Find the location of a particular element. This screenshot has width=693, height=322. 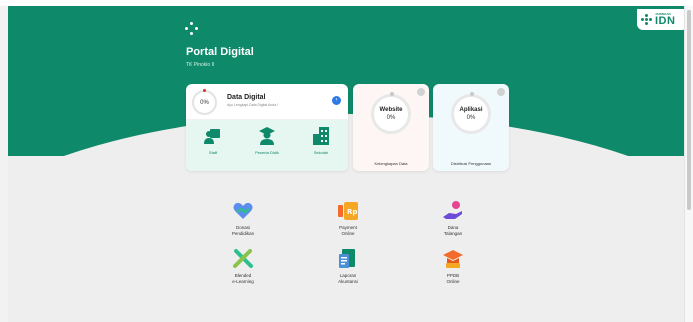

data-digital-progress: 0% is located at coordinates (204, 102).